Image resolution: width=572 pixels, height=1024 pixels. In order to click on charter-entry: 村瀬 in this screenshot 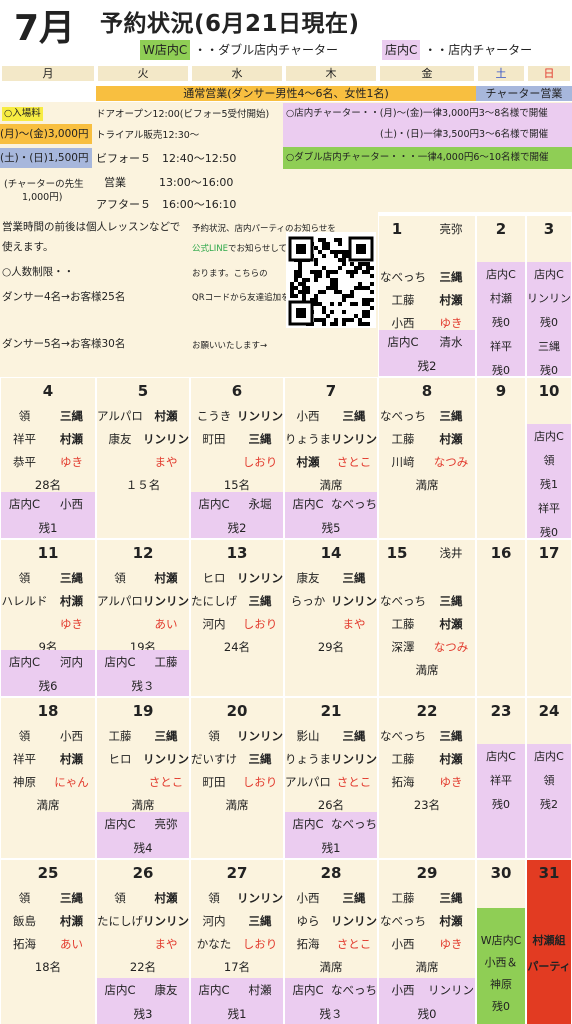, I will do `click(501, 298)`.